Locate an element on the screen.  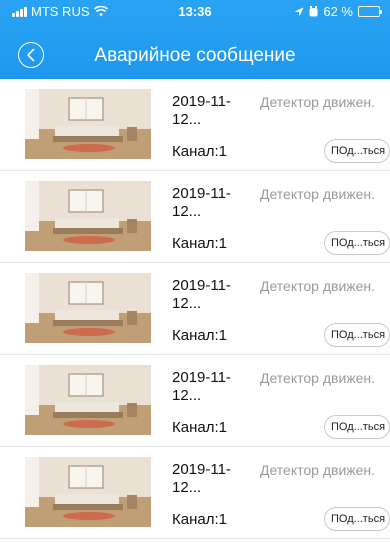
app-header: MTS RUS 13:36 62 % Аварийное сообщение is located at coordinates (195, 39).